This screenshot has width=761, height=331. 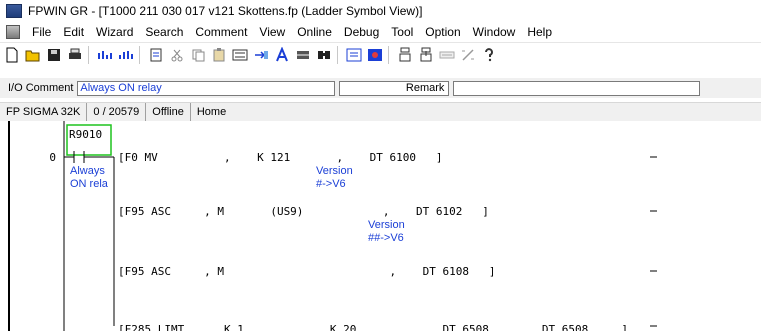 What do you see at coordinates (33, 55) in the screenshot?
I see `open-icon` at bounding box center [33, 55].